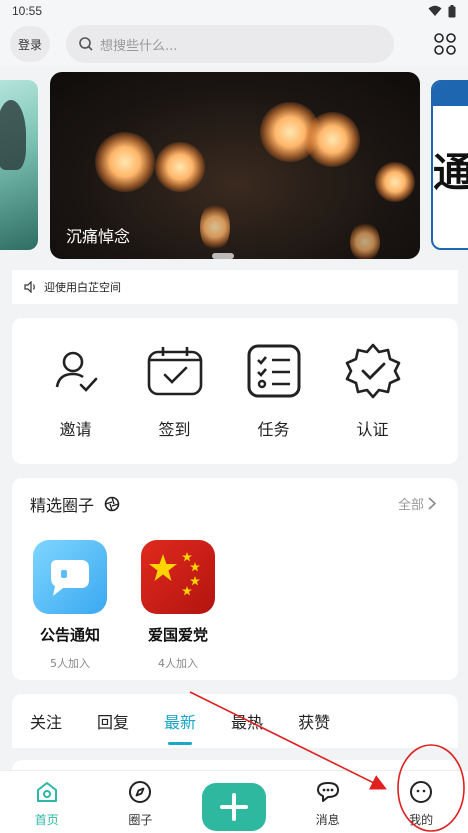  I want to click on nav-circle: 圈子, so click(140, 803).